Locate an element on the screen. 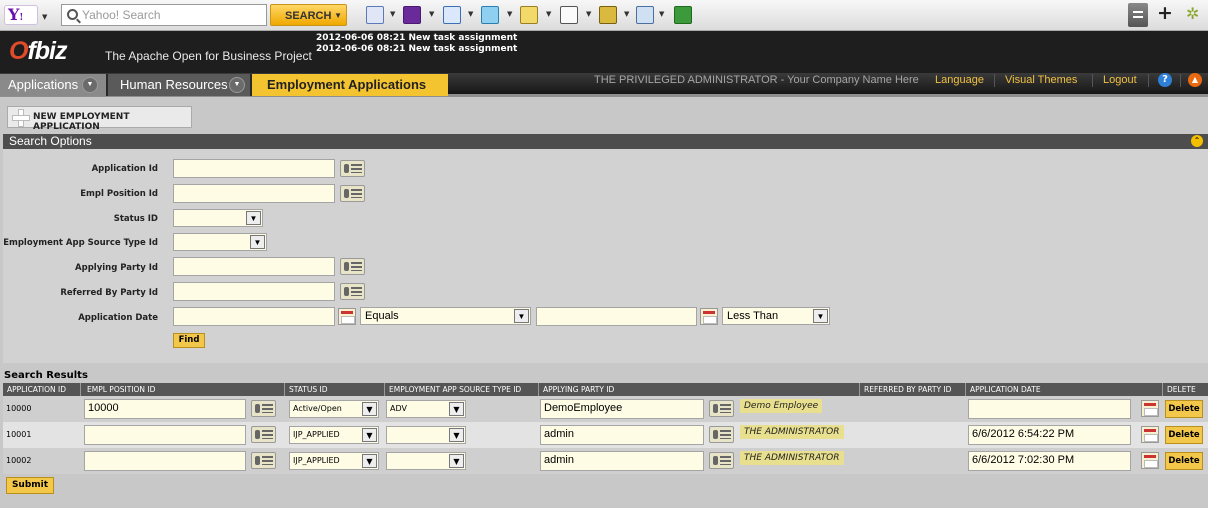 The height and width of the screenshot is (508, 1208). chart-icon is located at coordinates (645, 15).